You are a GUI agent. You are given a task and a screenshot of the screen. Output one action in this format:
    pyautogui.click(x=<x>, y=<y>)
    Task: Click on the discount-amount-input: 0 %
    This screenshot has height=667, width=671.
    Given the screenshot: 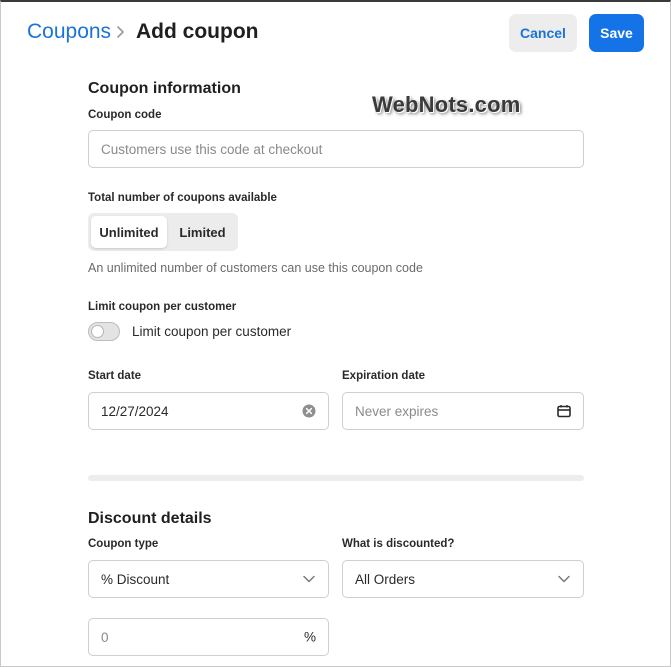 What is the action you would take?
    pyautogui.click(x=208, y=637)
    